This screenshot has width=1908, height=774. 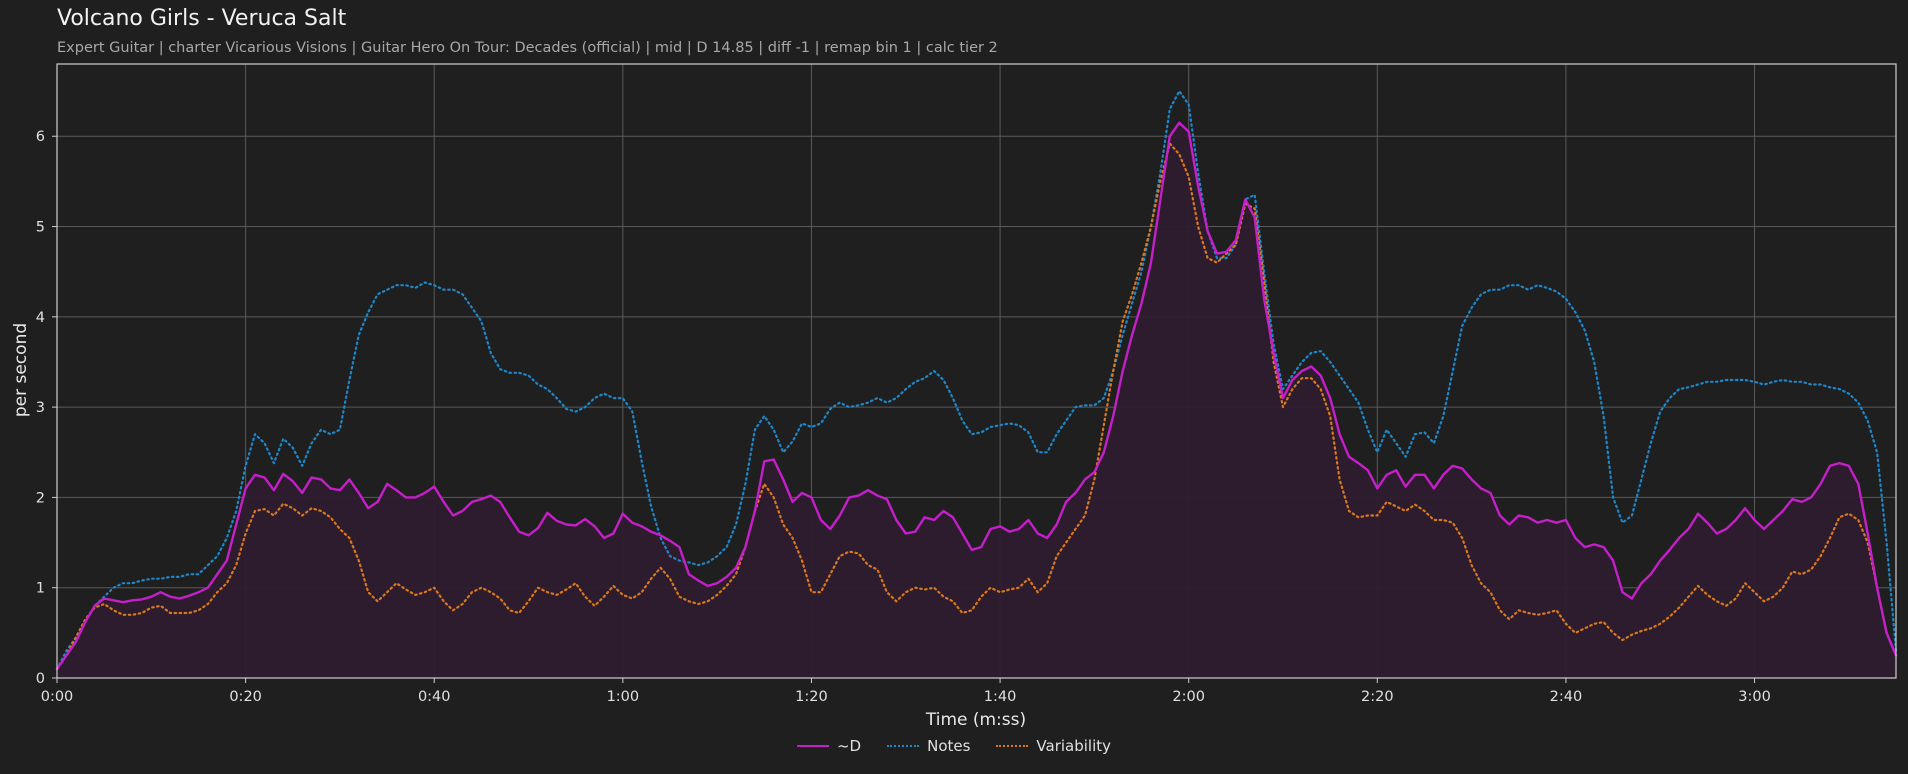 I want to click on x-tick-label: 3:00, so click(x=1754, y=697).